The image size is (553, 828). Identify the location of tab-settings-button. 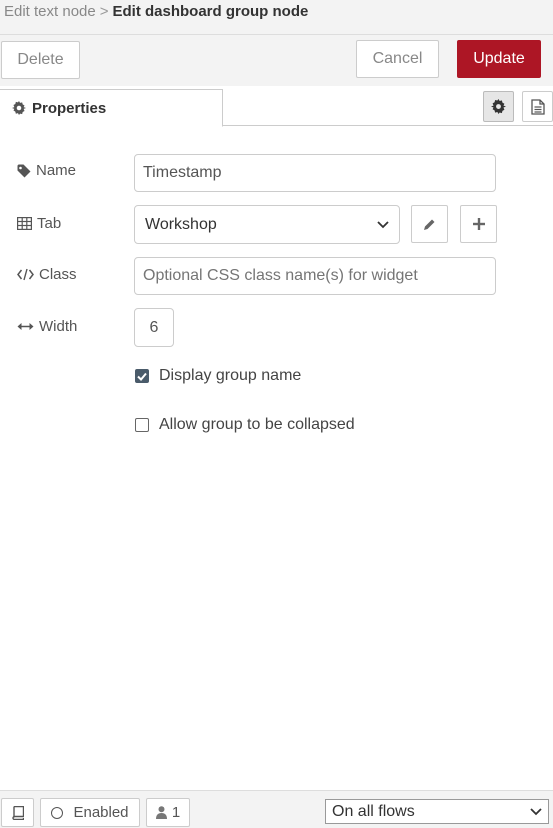
(498, 106).